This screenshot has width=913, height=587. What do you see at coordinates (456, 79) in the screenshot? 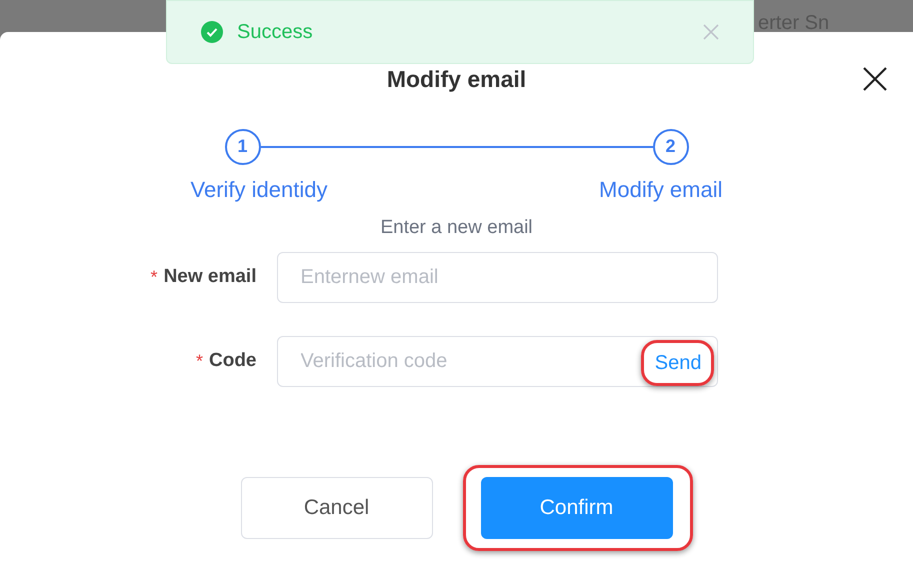
I see `dialog-title: Modify email` at bounding box center [456, 79].